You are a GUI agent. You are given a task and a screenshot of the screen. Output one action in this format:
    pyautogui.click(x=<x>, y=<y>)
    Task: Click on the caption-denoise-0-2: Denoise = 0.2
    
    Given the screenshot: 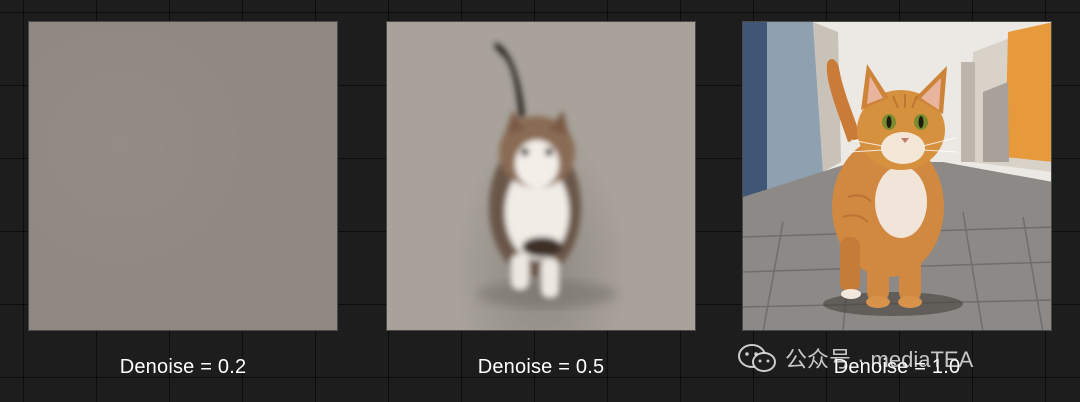 What is the action you would take?
    pyautogui.click(x=183, y=367)
    